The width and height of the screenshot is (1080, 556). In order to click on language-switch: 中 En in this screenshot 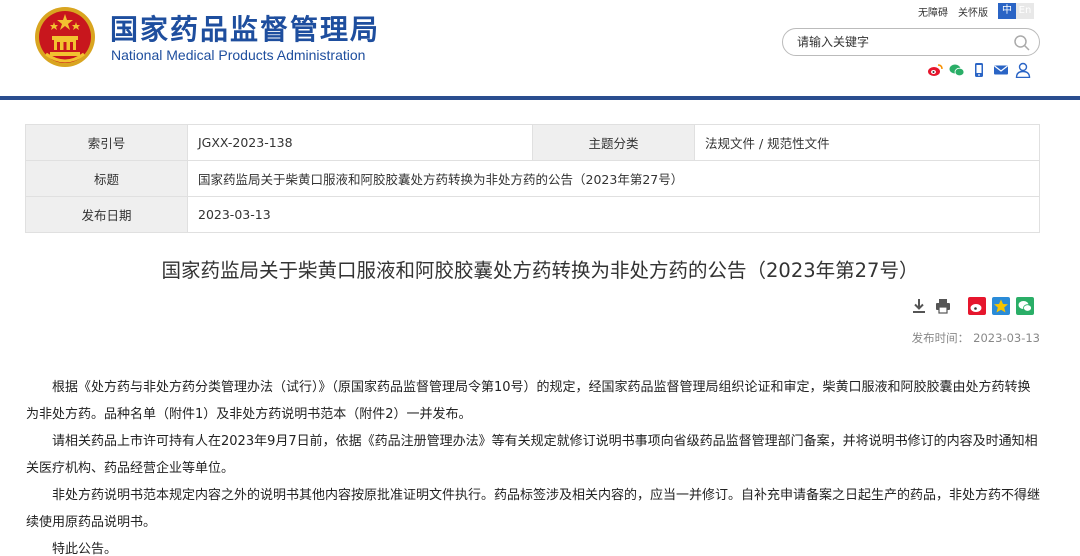, I will do `click(1016, 11)`.